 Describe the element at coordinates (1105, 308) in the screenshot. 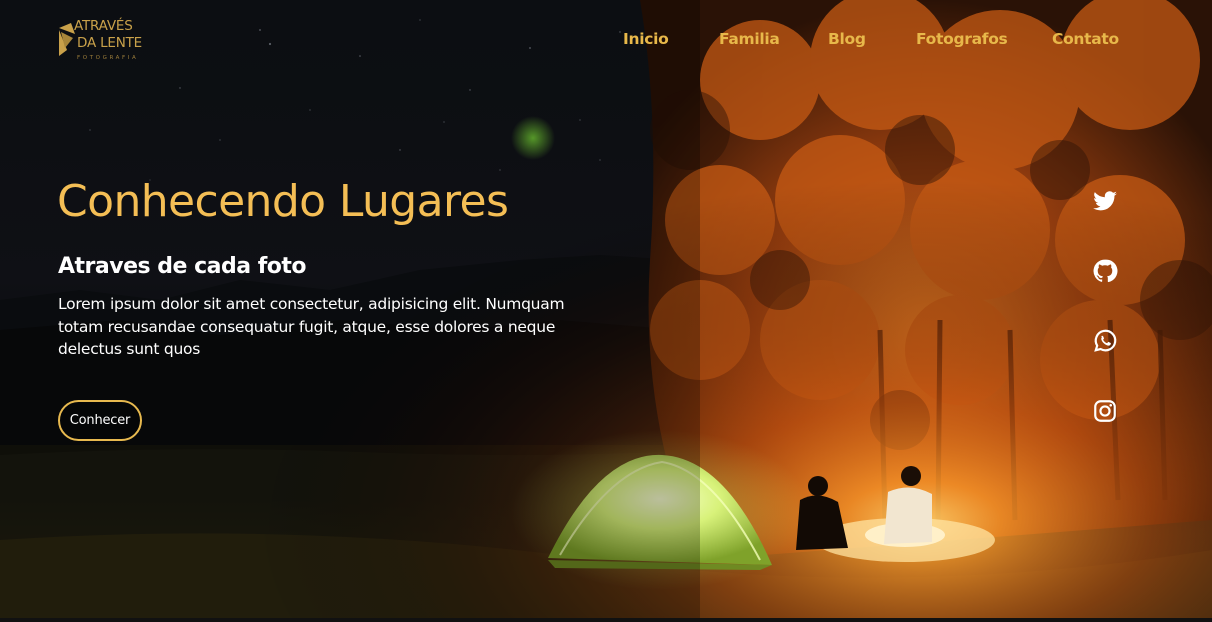

I see `social-links` at that location.